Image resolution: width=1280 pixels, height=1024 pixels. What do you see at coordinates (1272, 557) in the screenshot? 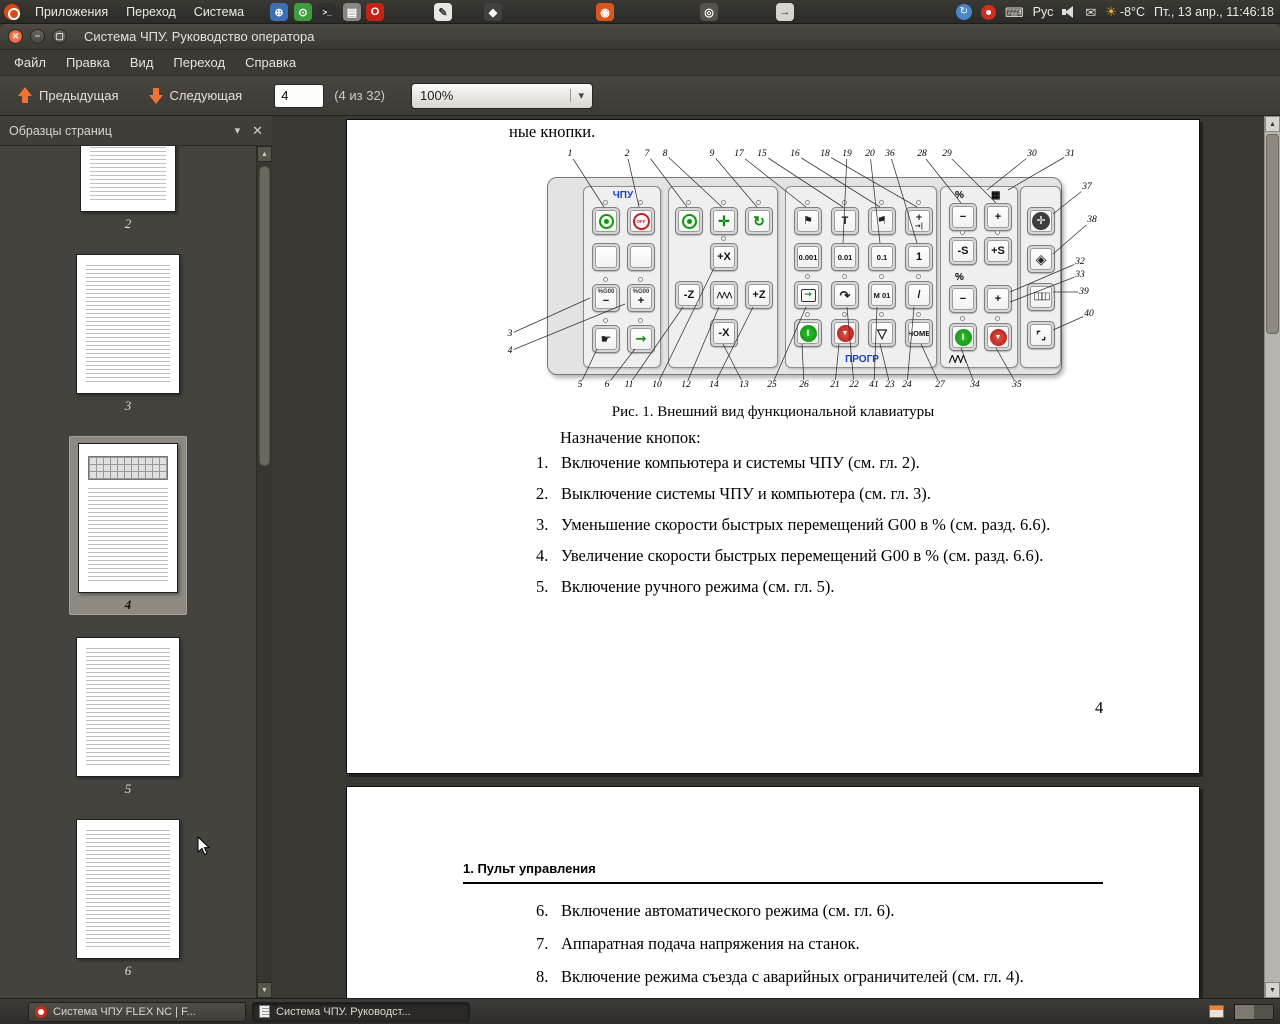
I see `document-scrollbar: ▲ ▼` at bounding box center [1272, 557].